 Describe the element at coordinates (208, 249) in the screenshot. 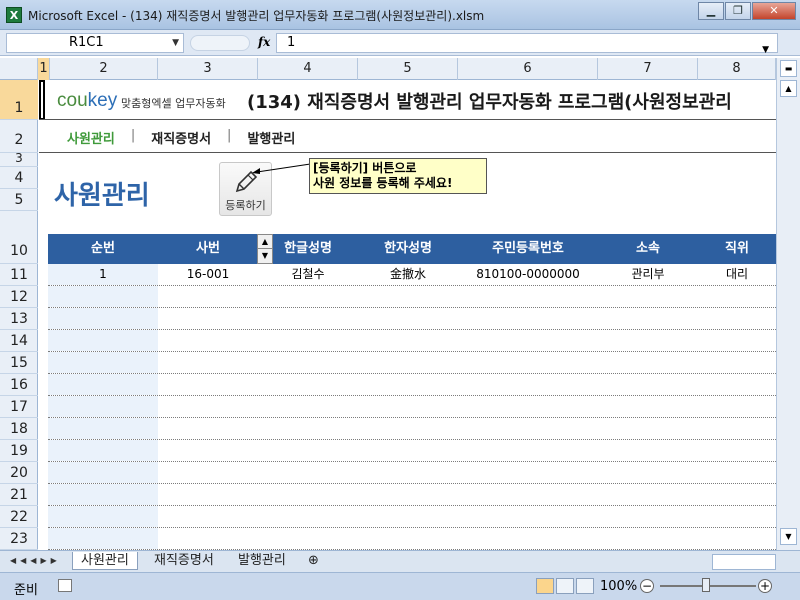

I see `column-title: 사번` at that location.